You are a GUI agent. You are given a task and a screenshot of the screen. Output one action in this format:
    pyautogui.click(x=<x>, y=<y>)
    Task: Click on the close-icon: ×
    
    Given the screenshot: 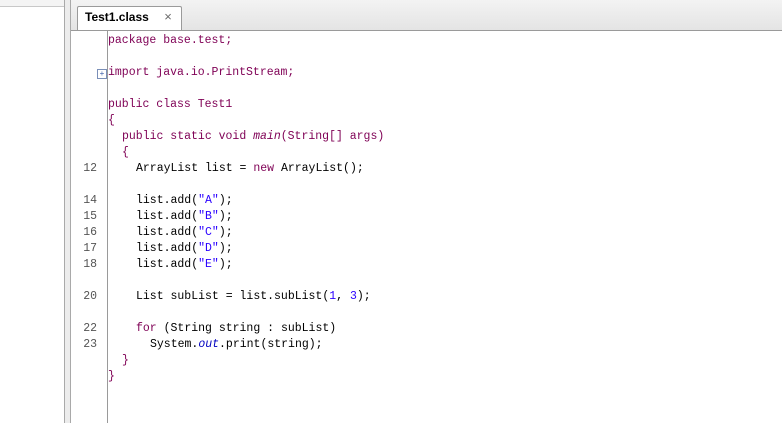 What is the action you would take?
    pyautogui.click(x=168, y=17)
    